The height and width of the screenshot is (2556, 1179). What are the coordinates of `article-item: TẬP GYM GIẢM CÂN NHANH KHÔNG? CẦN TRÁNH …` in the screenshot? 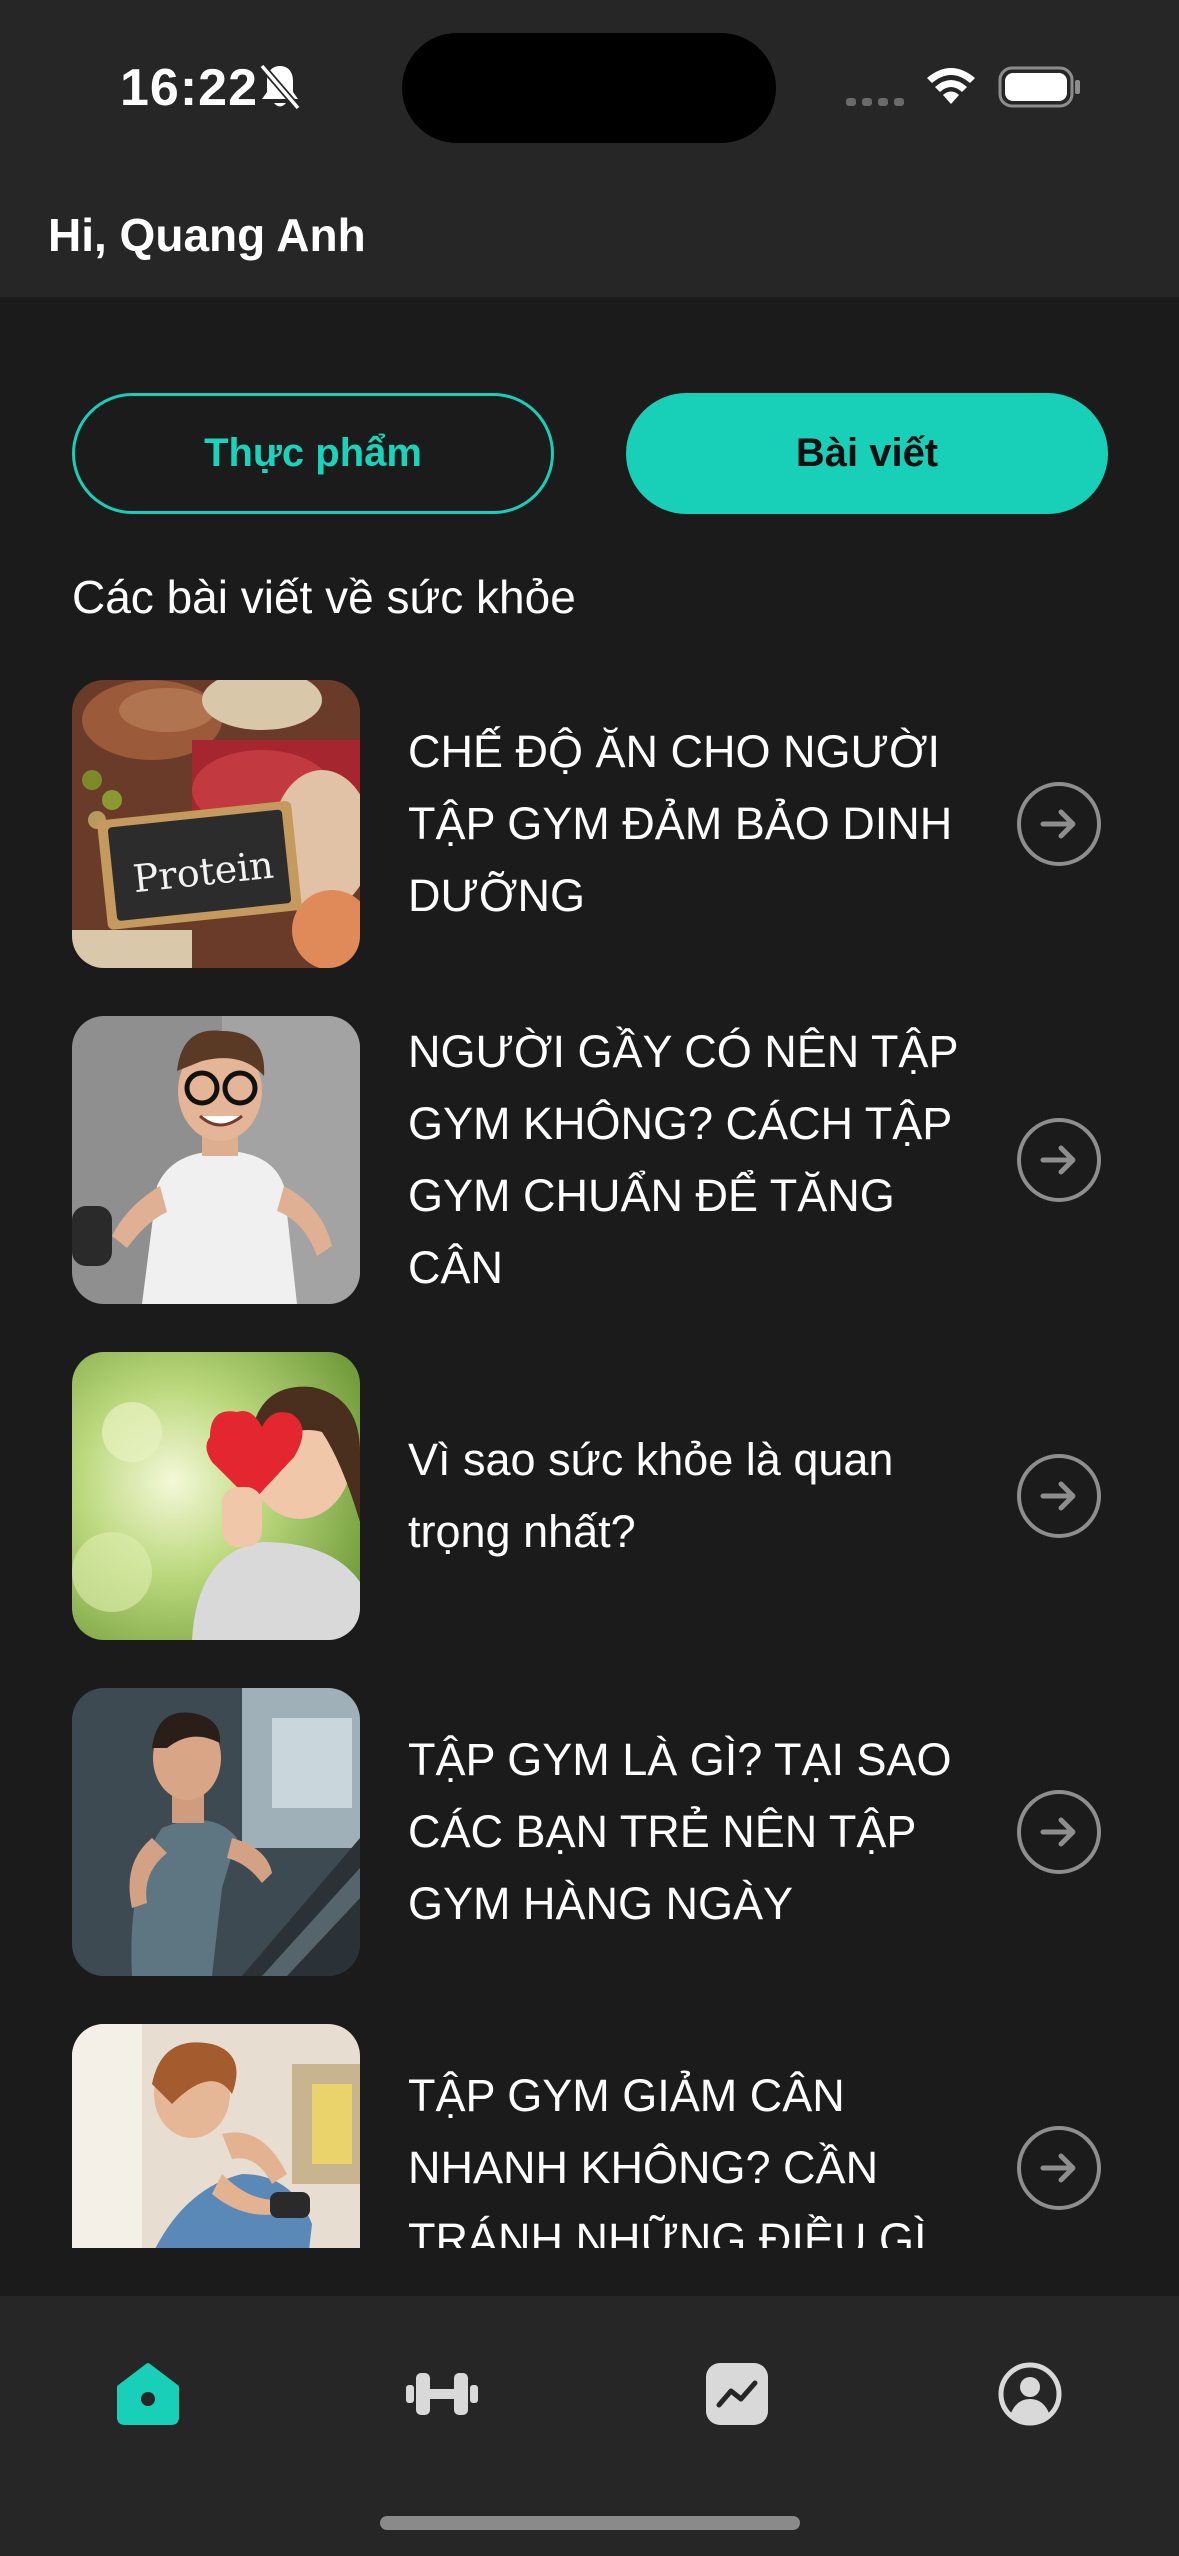 It's located at (589, 2136).